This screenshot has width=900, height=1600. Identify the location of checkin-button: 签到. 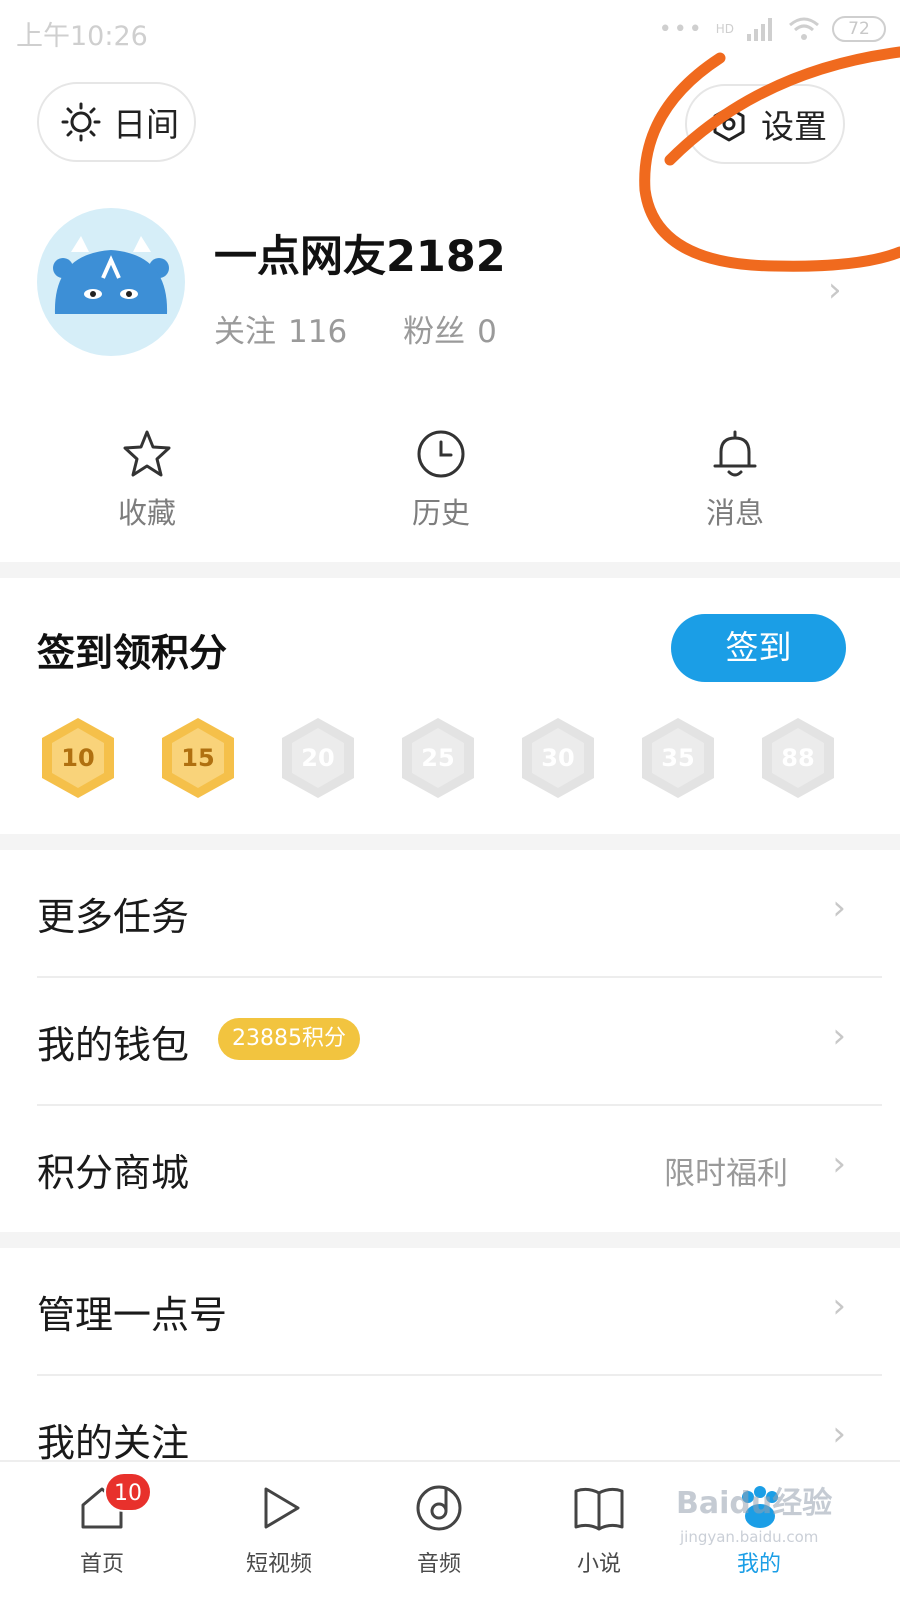
(758, 648).